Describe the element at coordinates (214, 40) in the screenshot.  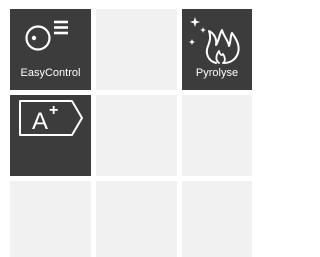
I see `pyrolyse-icon` at that location.